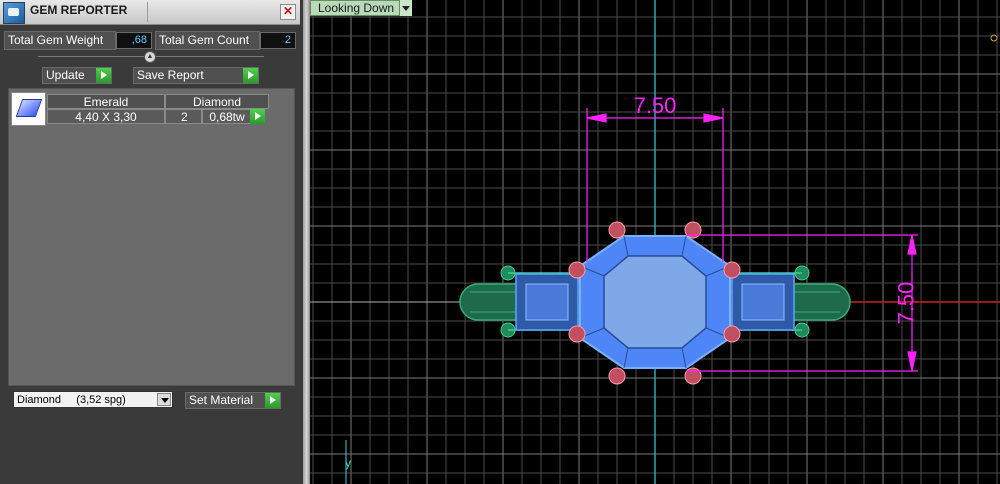 The image size is (1000, 484). I want to click on gem-thumbnail-icon, so click(28, 109).